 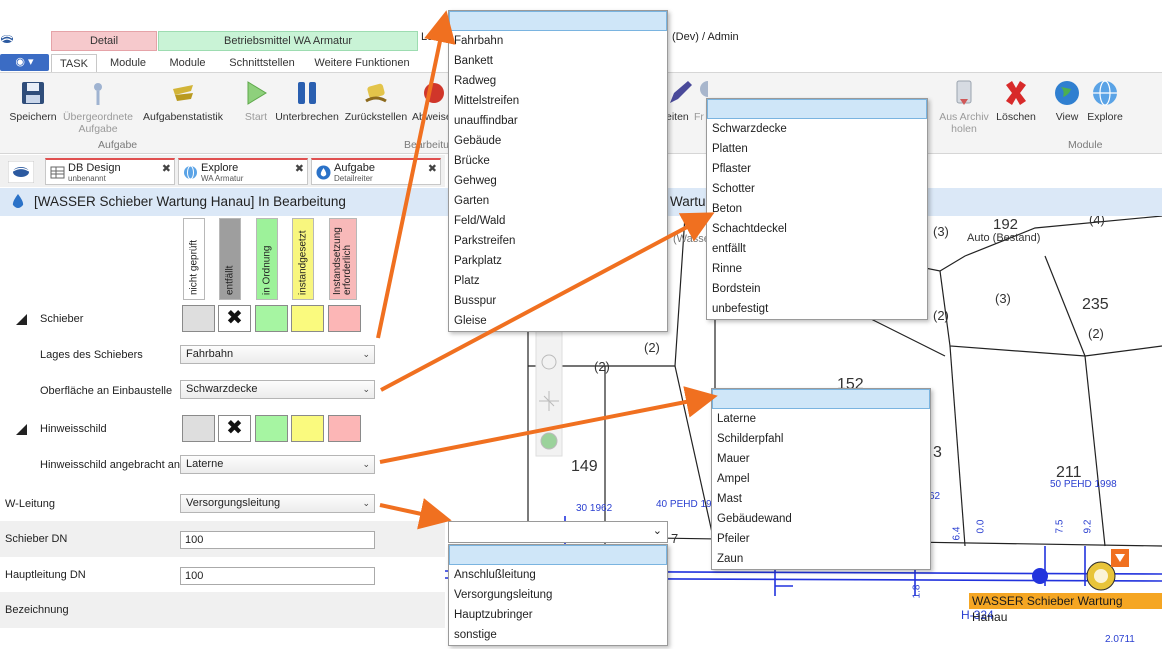 What do you see at coordinates (416, 174) in the screenshot?
I see `arrow-to-lage-list` at bounding box center [416, 174].